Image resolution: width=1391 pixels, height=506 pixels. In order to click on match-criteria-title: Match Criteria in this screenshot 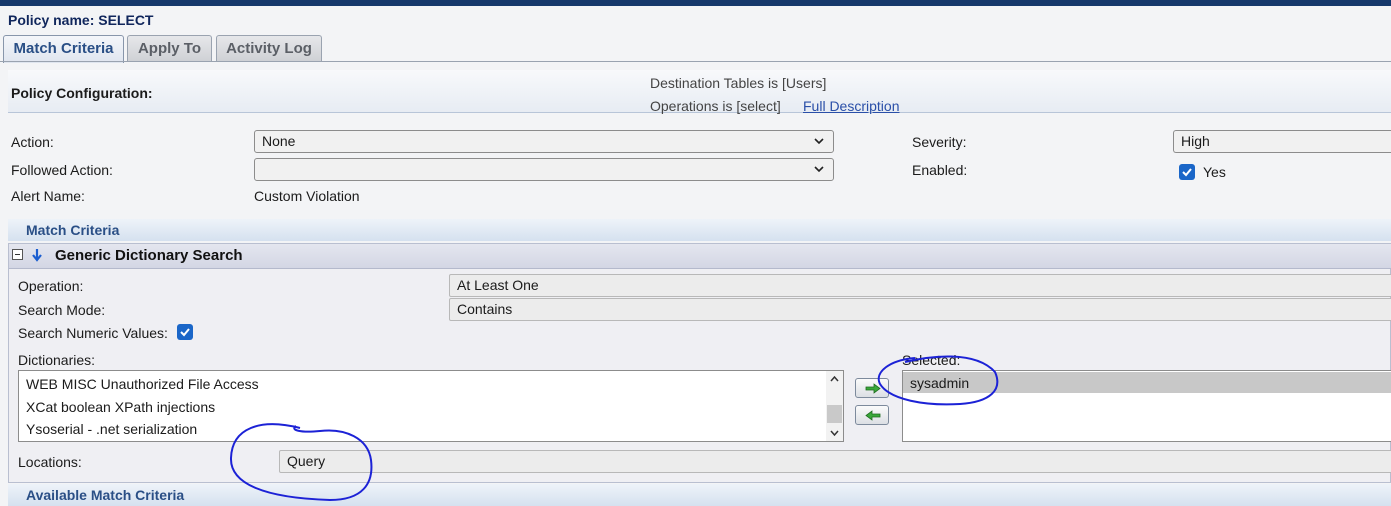, I will do `click(73, 230)`.